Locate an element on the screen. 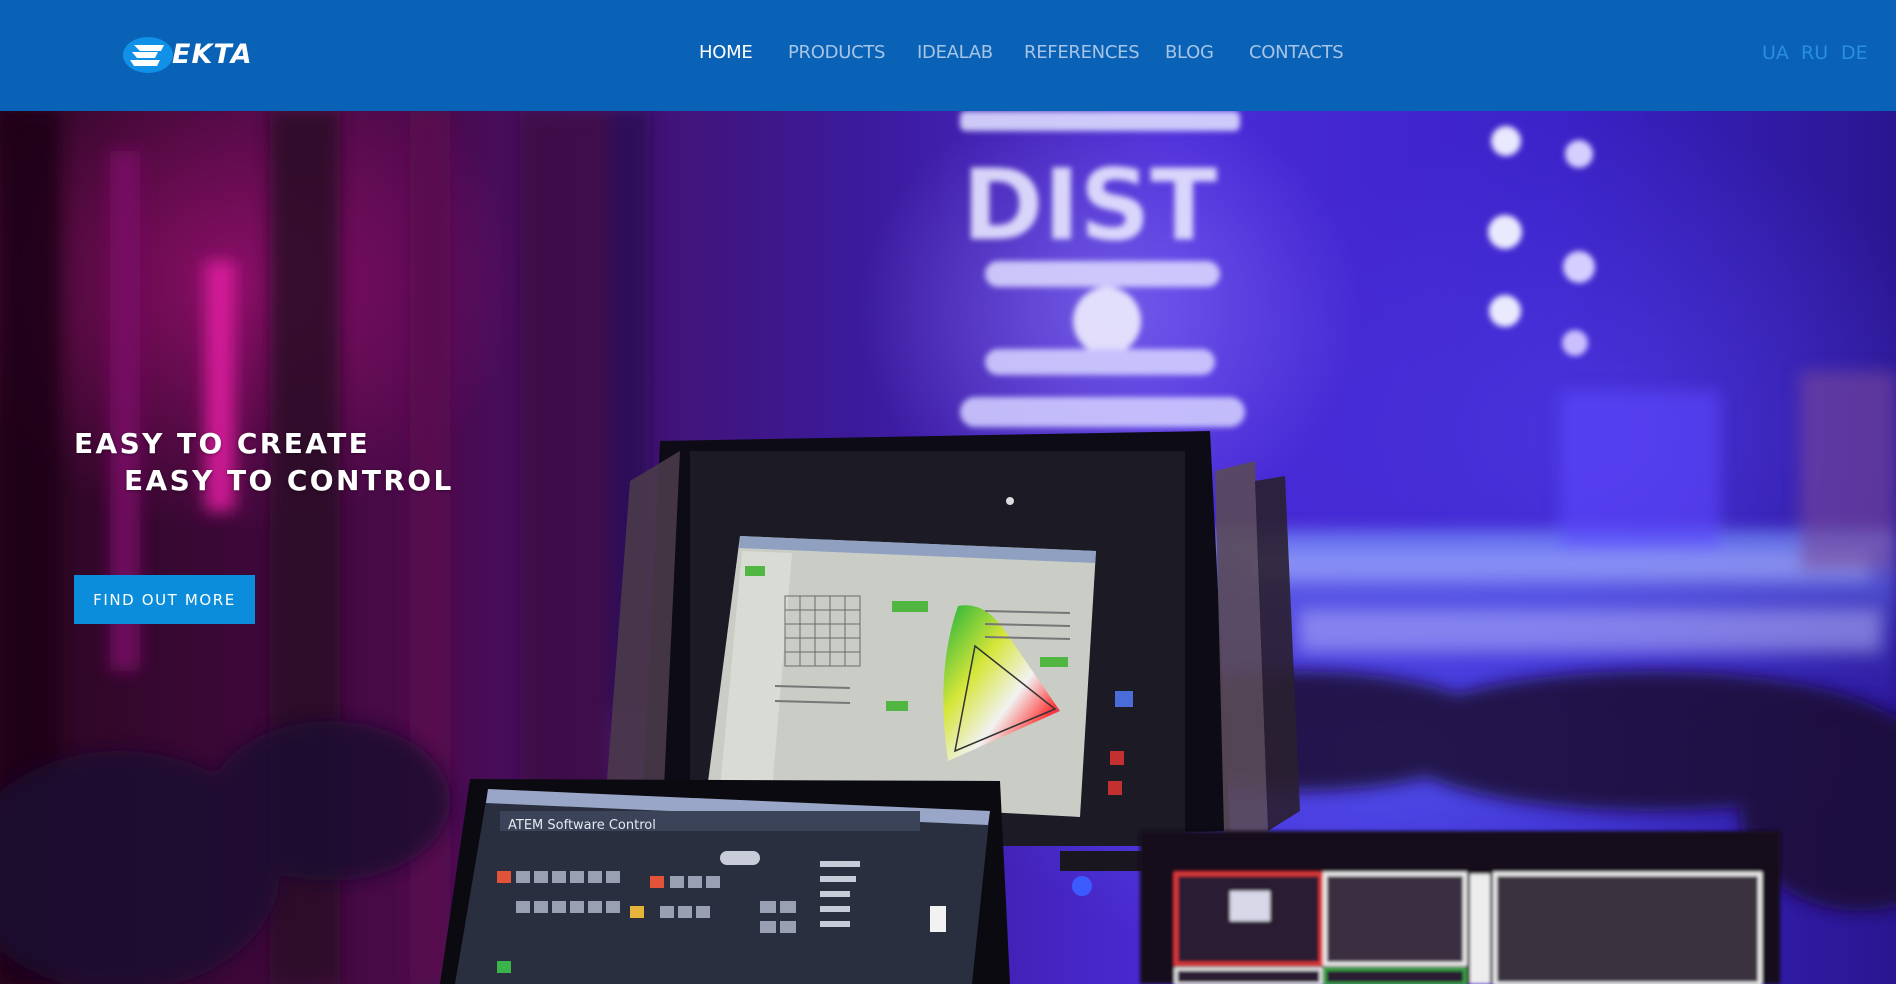 The image size is (1896, 984). nav-home: HOME is located at coordinates (726, 52).